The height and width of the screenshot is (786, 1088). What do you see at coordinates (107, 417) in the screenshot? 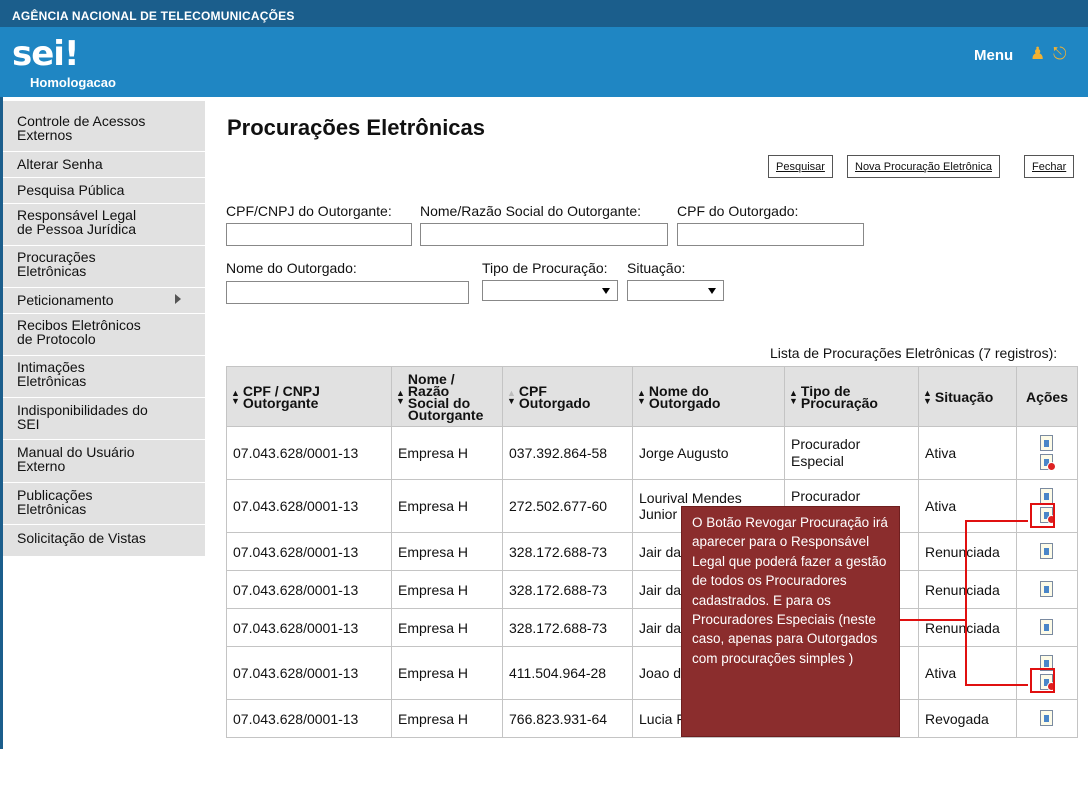
I see `sidebar-item-indisponibilidades: Indisponibilidades do SEI` at bounding box center [107, 417].